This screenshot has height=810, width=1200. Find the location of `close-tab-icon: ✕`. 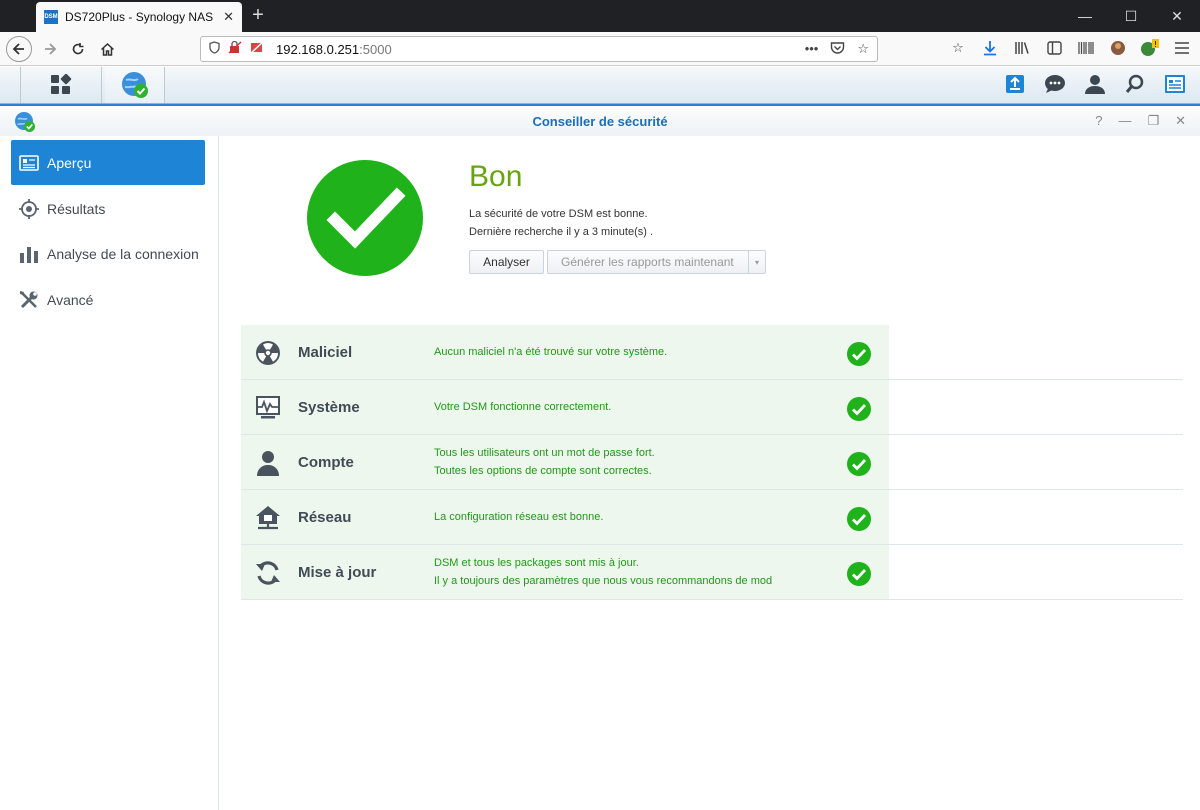

close-tab-icon: ✕ is located at coordinates (228, 17).